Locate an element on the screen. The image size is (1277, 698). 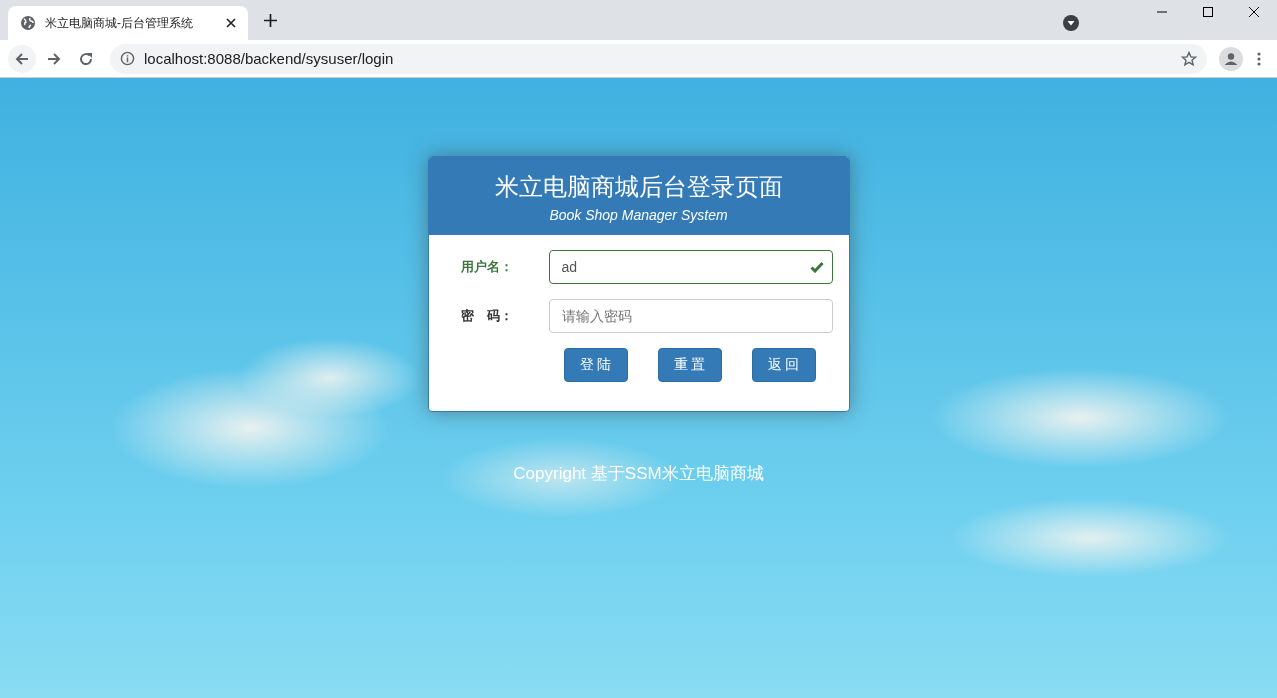
url-text: localhost:8088/backend/sysuser/login is located at coordinates (269, 58).